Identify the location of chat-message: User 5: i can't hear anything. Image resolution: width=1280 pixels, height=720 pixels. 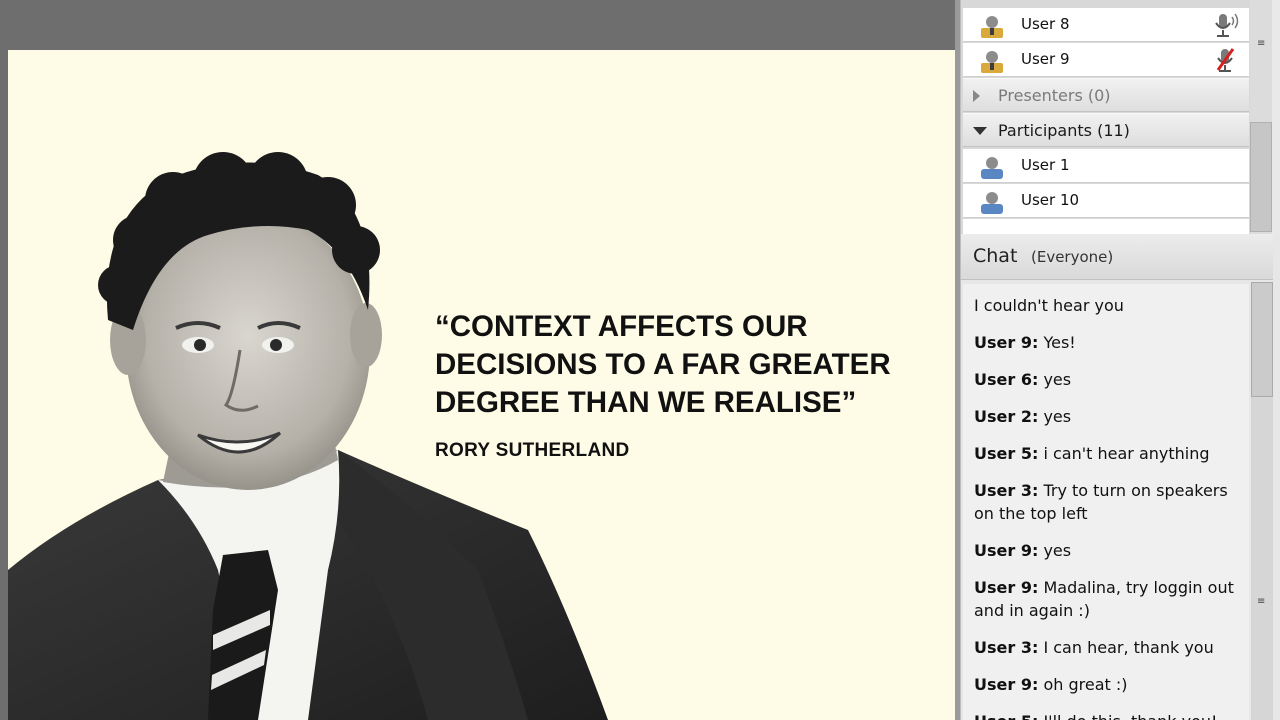
(1109, 453).